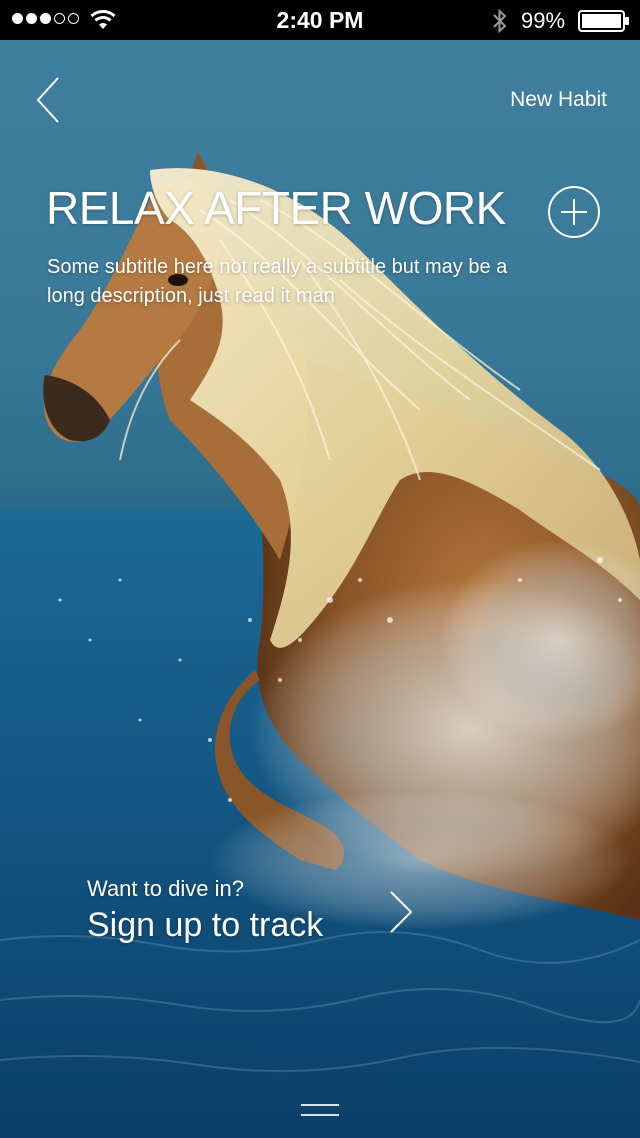 The height and width of the screenshot is (1138, 640). Describe the element at coordinates (276, 208) in the screenshot. I see `habit-title: RELAX AFTER WORK` at that location.